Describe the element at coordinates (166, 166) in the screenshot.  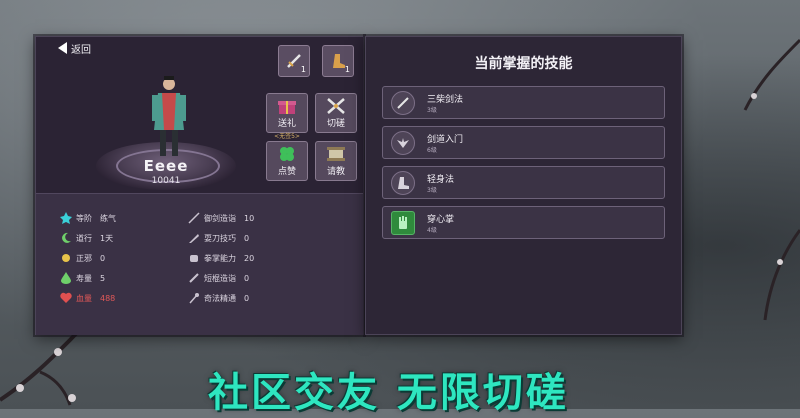
I see `character-name: Eeee` at that location.